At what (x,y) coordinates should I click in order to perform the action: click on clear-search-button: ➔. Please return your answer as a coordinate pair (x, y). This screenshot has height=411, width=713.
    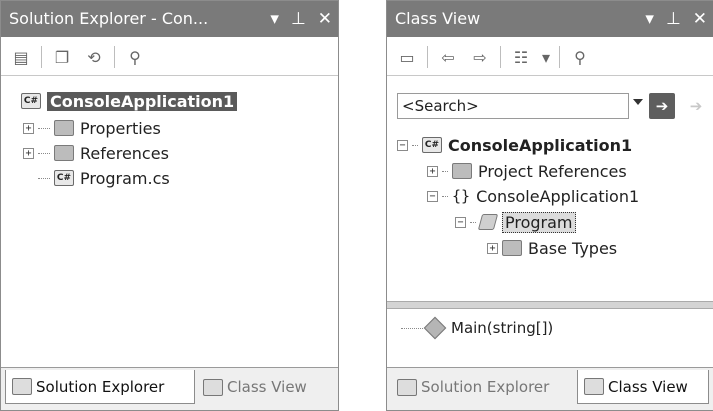
    Looking at the image, I should click on (696, 106).